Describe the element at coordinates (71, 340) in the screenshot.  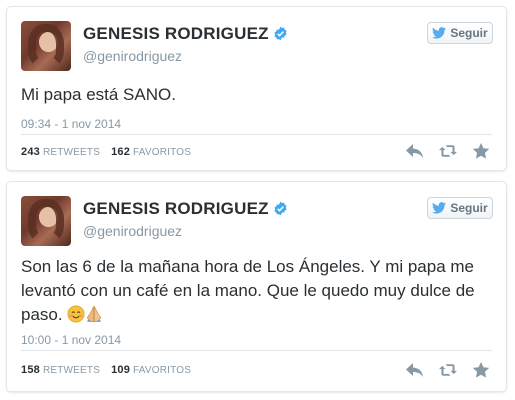
I see `tweet-timestamp: 10:00 - 1 nov 2014` at that location.